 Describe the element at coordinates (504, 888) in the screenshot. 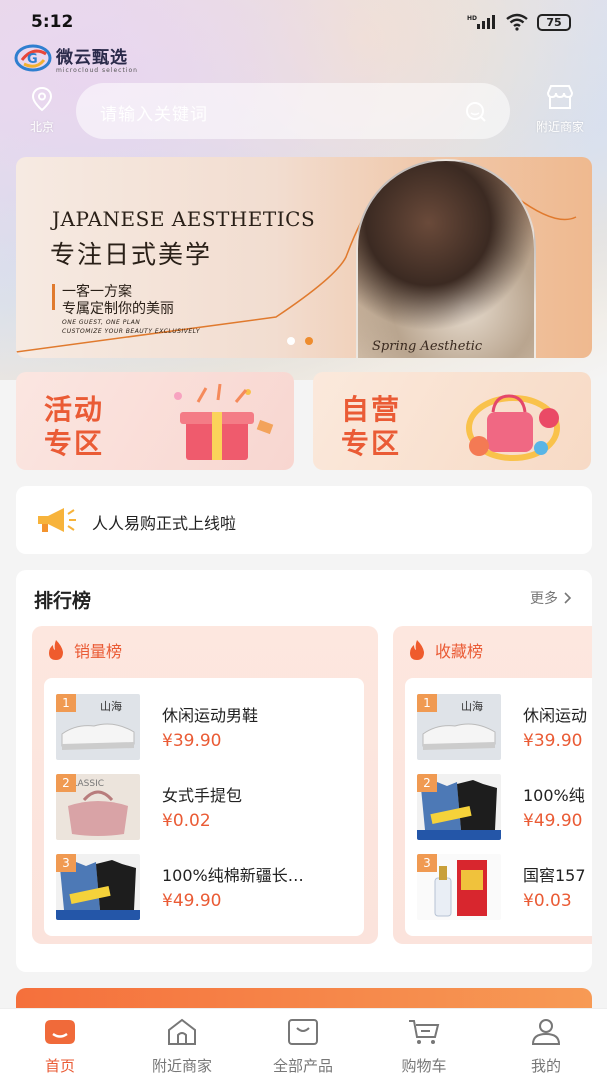

I see `ranking-item: 3 国窖157 ¥0.03` at that location.